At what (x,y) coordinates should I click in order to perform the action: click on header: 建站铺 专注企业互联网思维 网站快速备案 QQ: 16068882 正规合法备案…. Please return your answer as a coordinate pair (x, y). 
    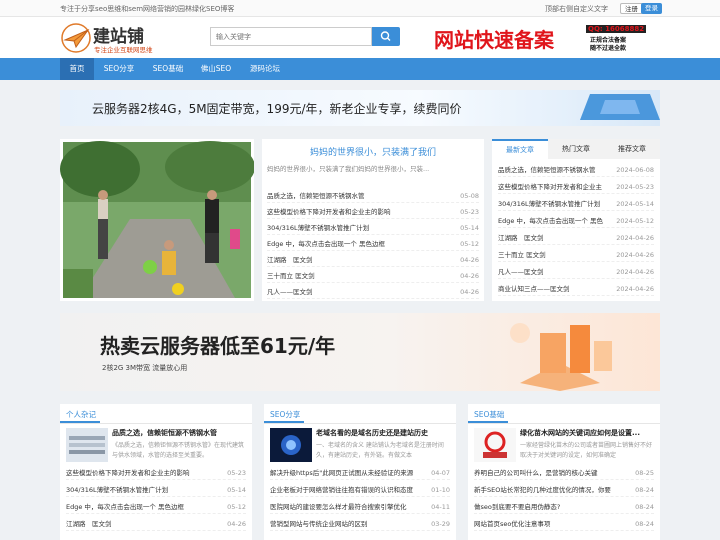
    Looking at the image, I should click on (360, 37).